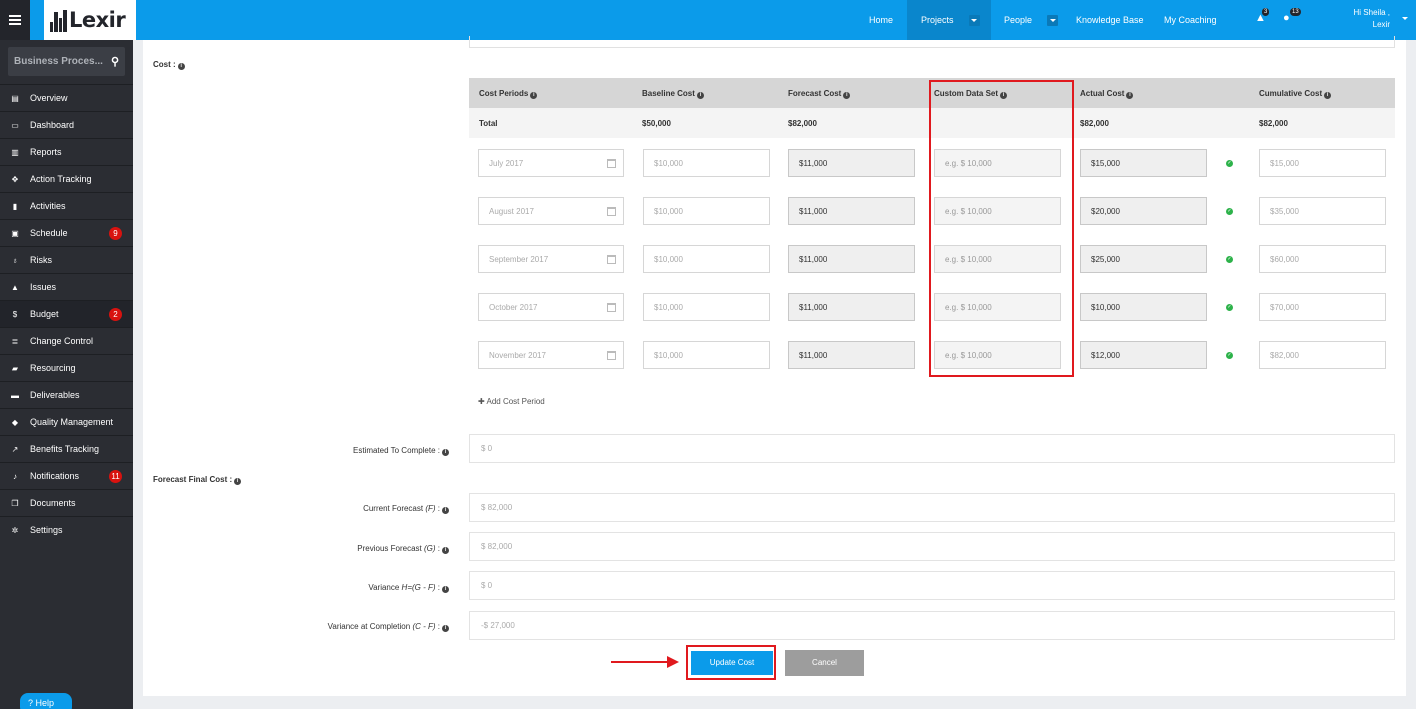  What do you see at coordinates (932, 585) in the screenshot?
I see `variance-field: $ 0` at bounding box center [932, 585].